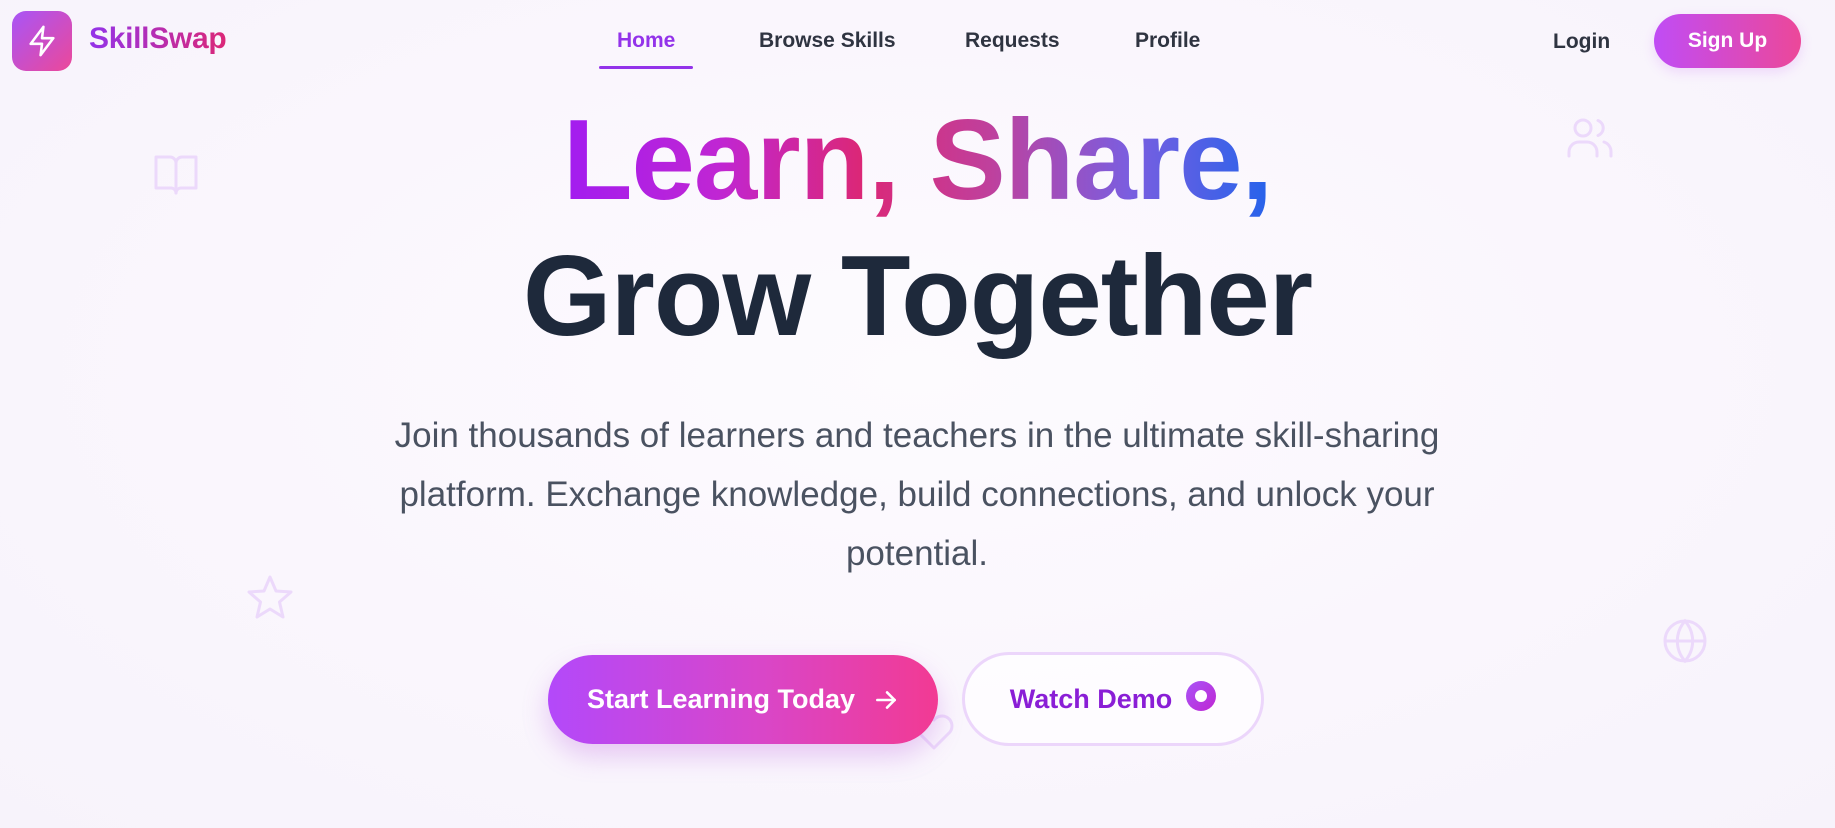  I want to click on play-icon, so click(1201, 696).